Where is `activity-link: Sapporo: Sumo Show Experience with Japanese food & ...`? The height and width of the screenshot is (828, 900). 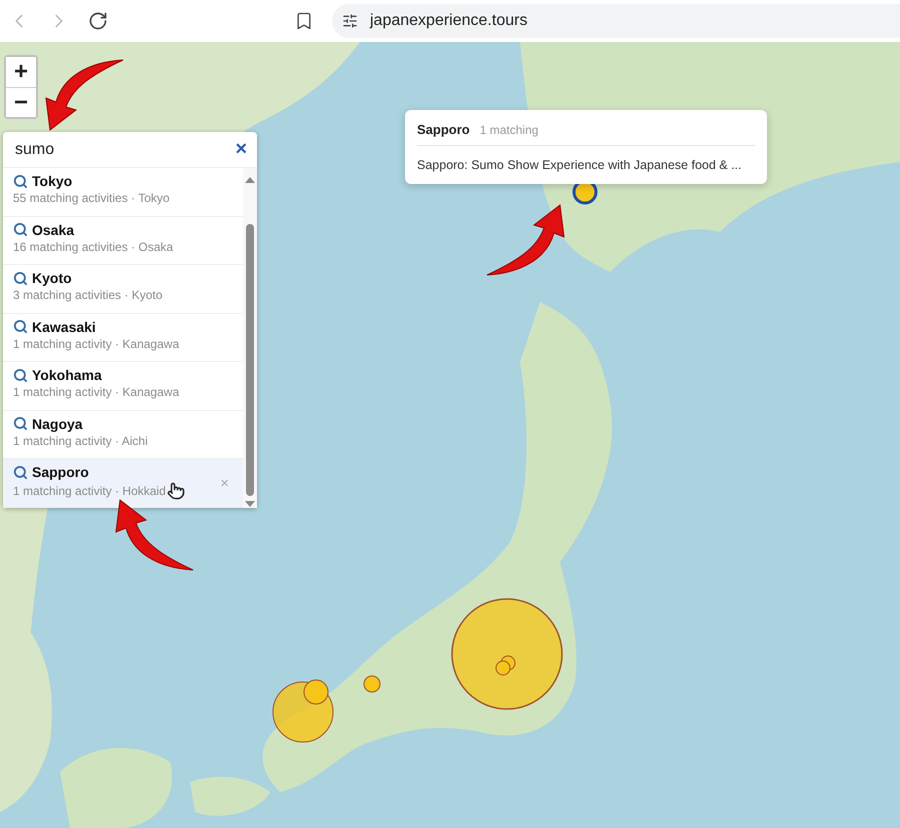 activity-link: Sapporo: Sumo Show Experience with Japanese food & ... is located at coordinates (586, 165).